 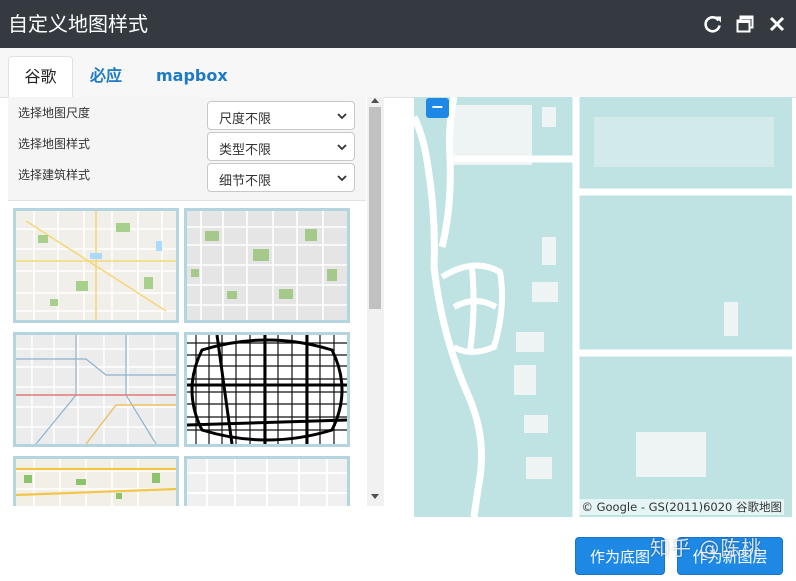 I want to click on scroll-up-arrow-icon, so click(x=375, y=100).